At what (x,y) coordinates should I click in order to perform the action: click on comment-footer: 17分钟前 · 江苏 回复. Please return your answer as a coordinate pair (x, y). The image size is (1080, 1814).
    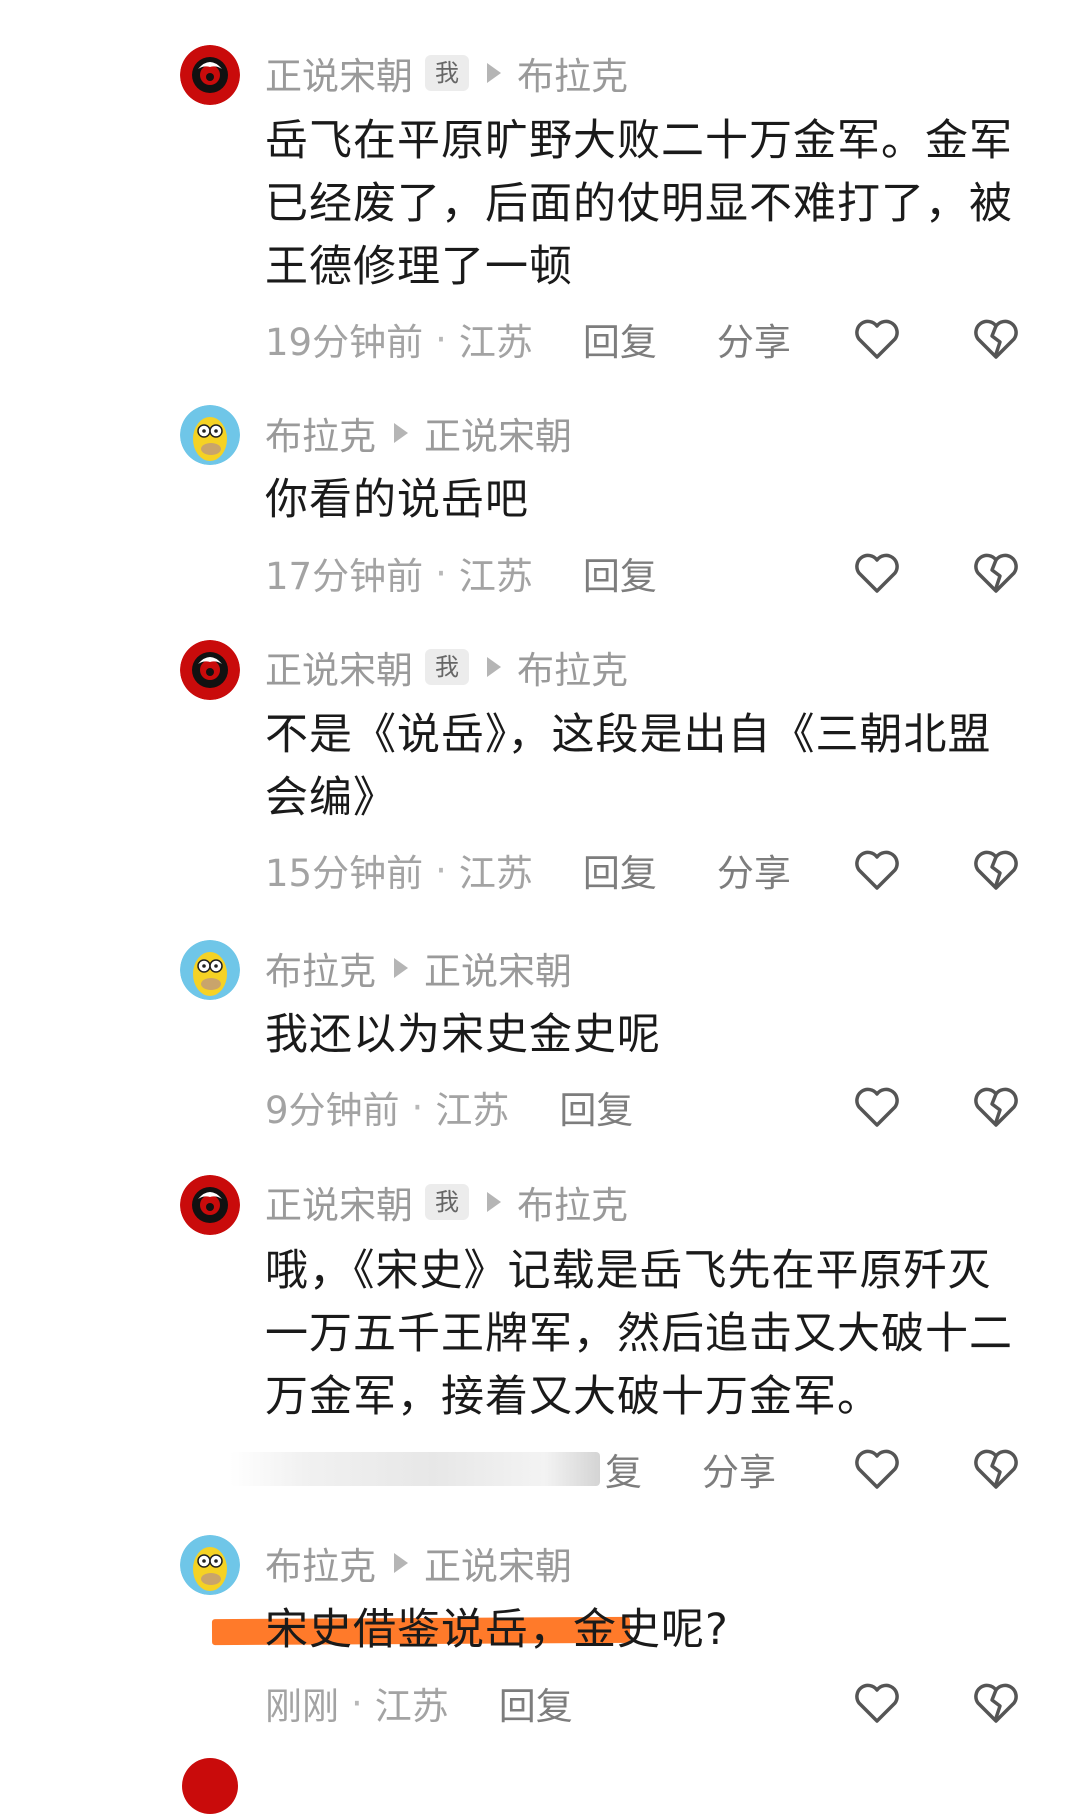
    Looking at the image, I should click on (655, 573).